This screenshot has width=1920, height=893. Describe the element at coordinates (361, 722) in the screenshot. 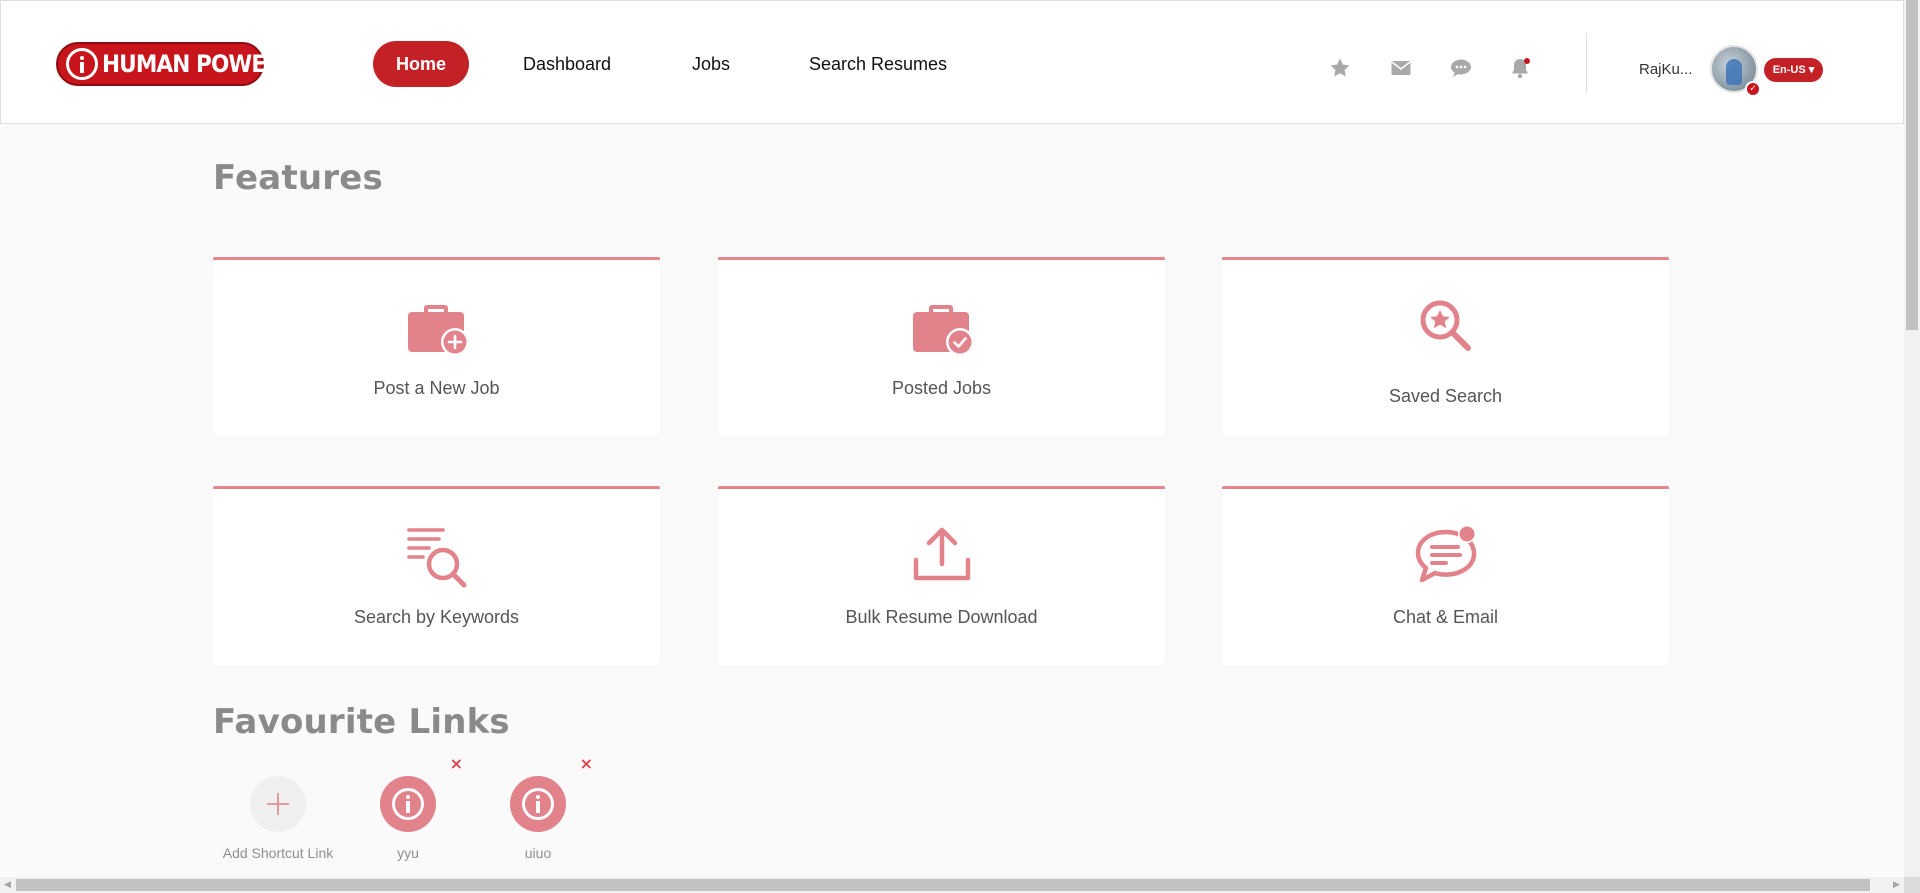

I see `favourite-links-title: Favourite Links` at that location.